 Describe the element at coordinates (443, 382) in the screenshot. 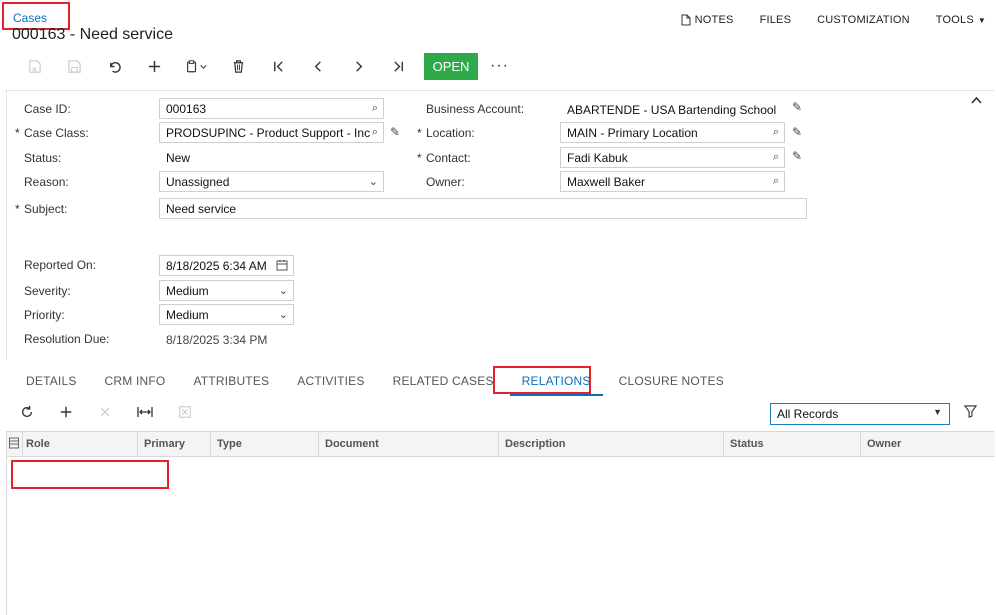

I see `tab-related-cases: RELATED CASES` at that location.